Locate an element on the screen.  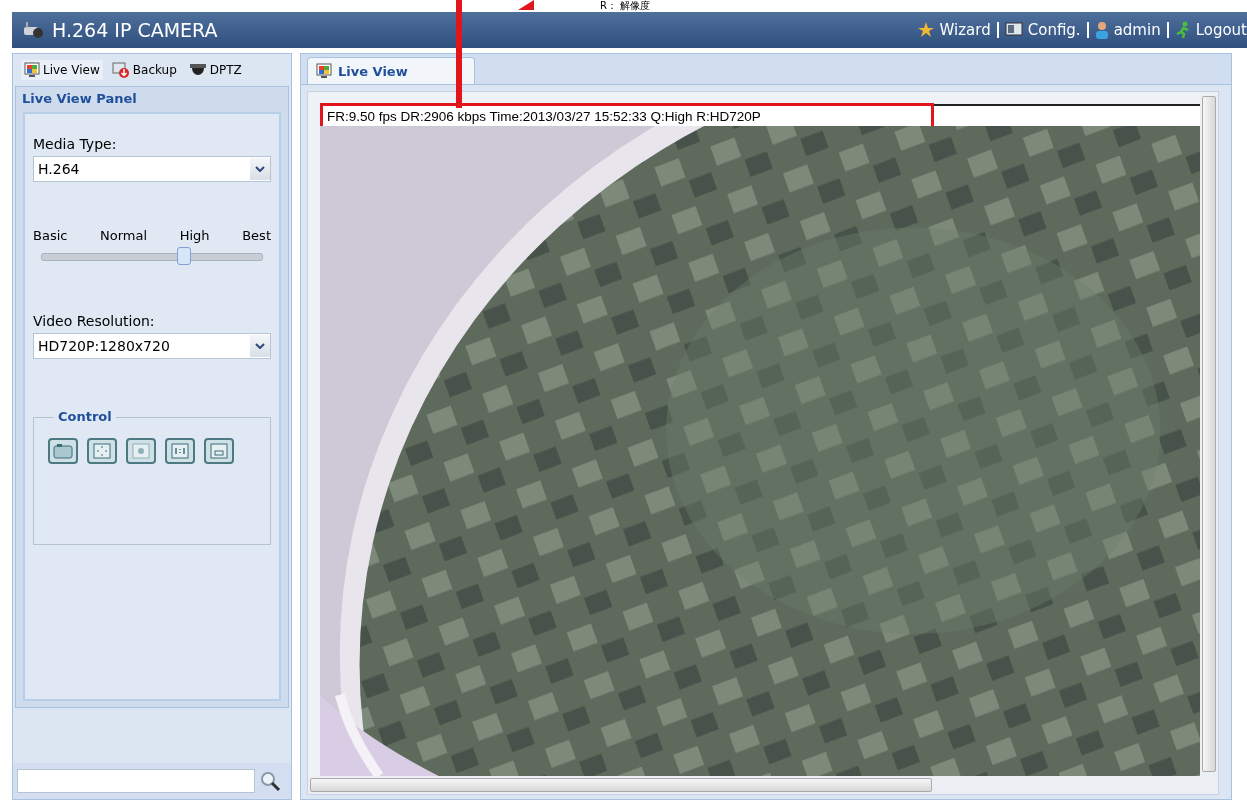
fit-icon is located at coordinates (141, 451).